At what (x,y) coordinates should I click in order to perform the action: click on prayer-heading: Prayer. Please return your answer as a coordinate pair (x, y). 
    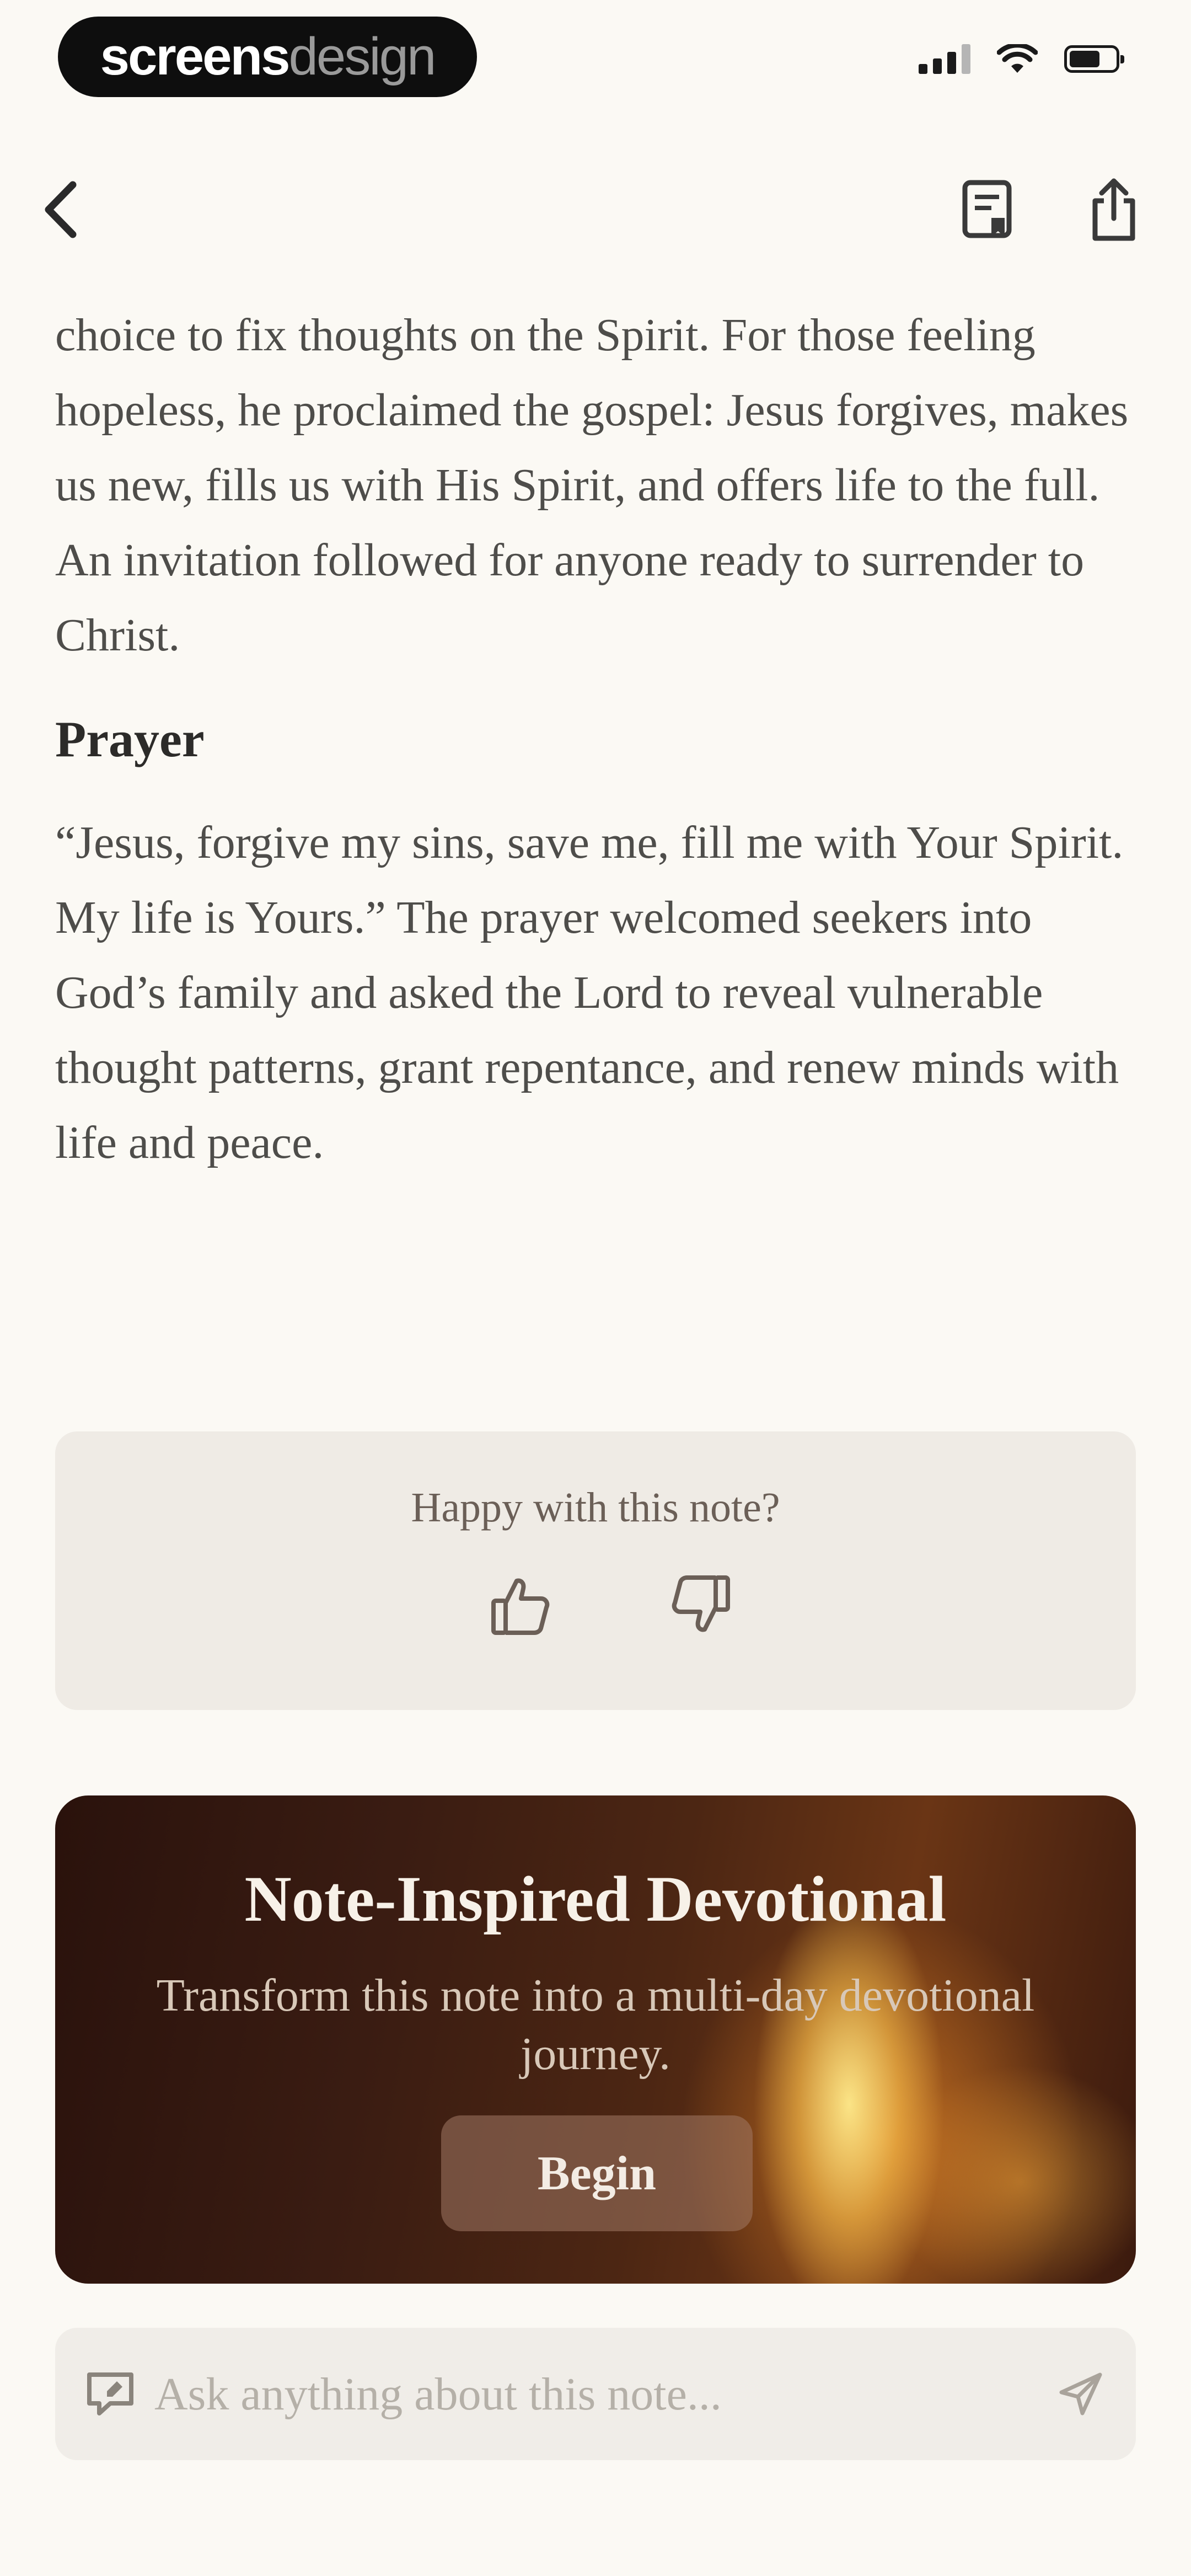
    Looking at the image, I should click on (130, 739).